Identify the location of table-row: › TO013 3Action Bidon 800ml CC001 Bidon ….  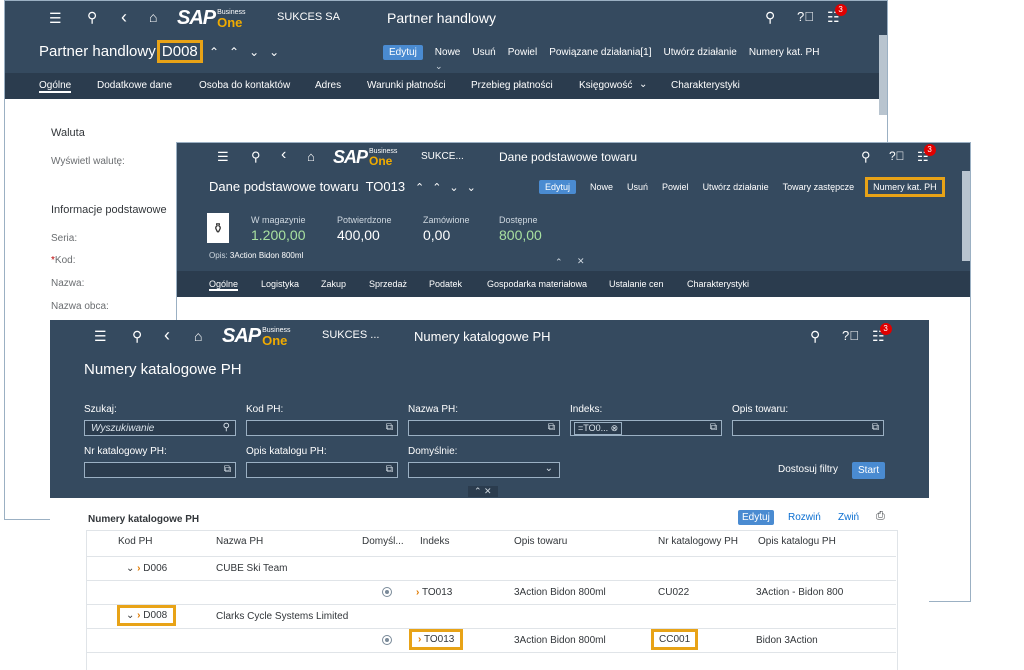
(491, 640).